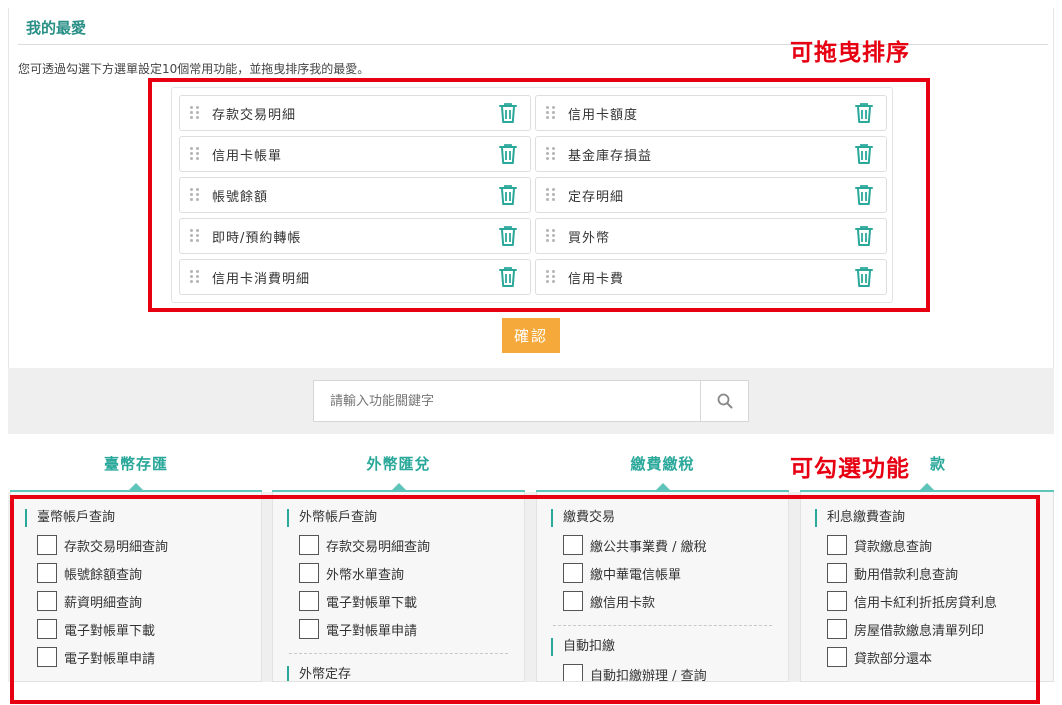 Image resolution: width=1062 pixels, height=705 pixels. Describe the element at coordinates (194, 69) in the screenshot. I see `favorites-description: 您可透過勾選下方選單設定10個常用功能，並拖曳排序我的最愛。` at that location.